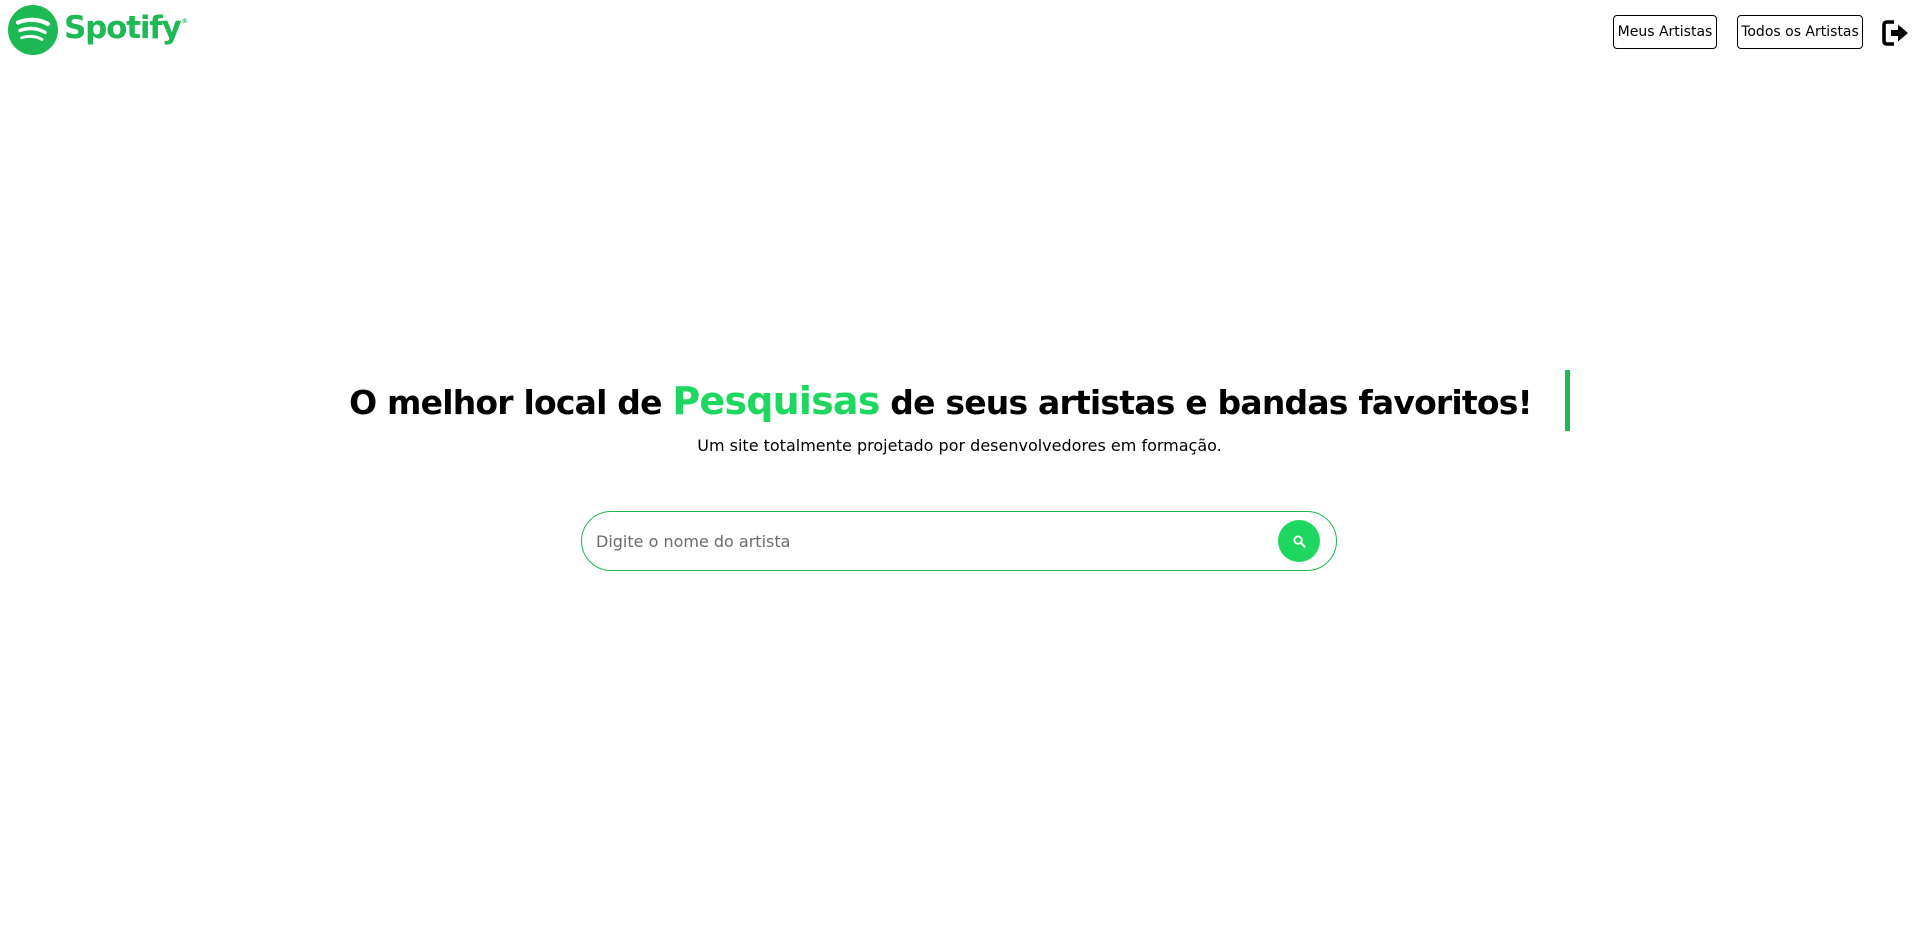 The height and width of the screenshot is (951, 1919). I want to click on sign-out-icon, so click(1896, 33).